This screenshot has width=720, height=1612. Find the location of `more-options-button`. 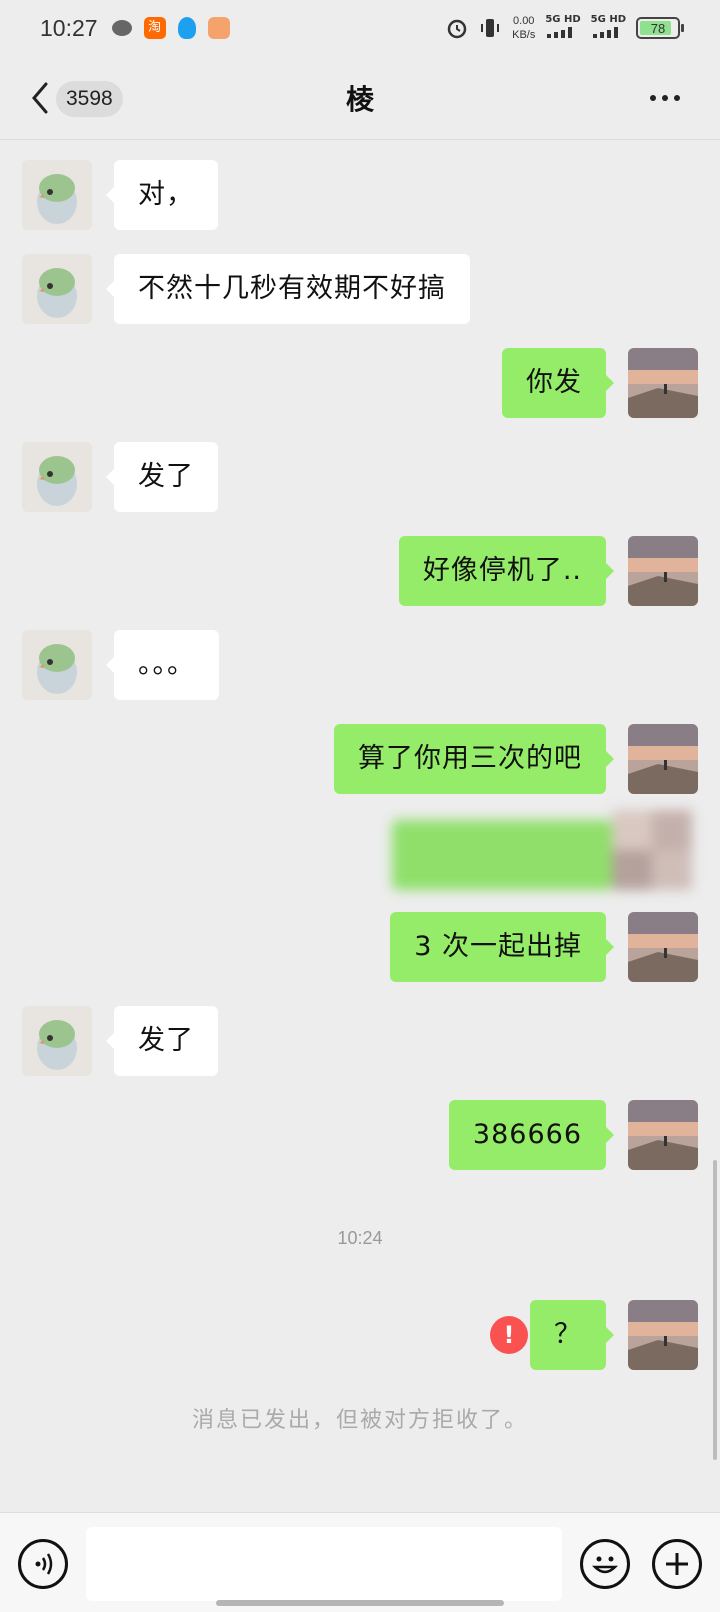

more-options-button is located at coordinates (668, 98).